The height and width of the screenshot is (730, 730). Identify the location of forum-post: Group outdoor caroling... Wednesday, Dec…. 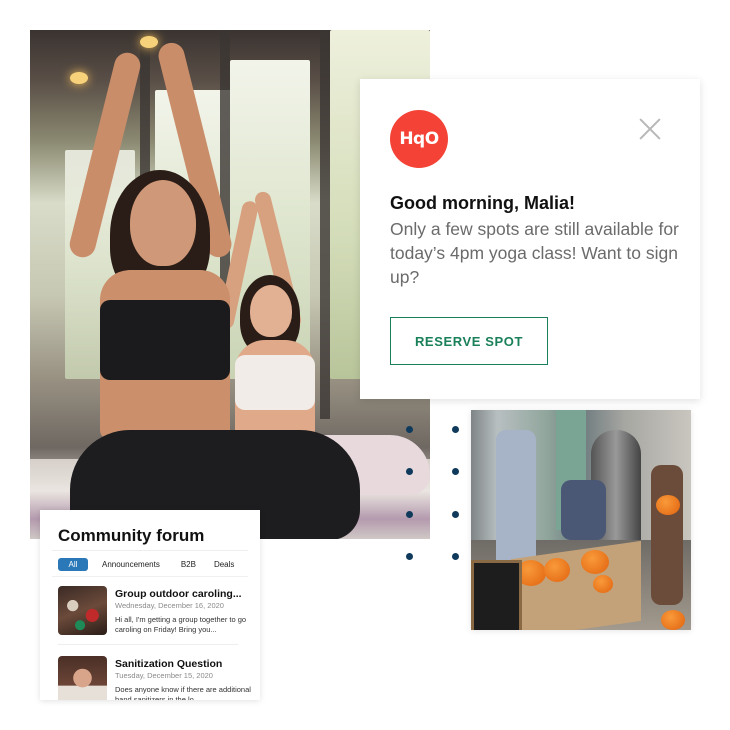
(155, 616).